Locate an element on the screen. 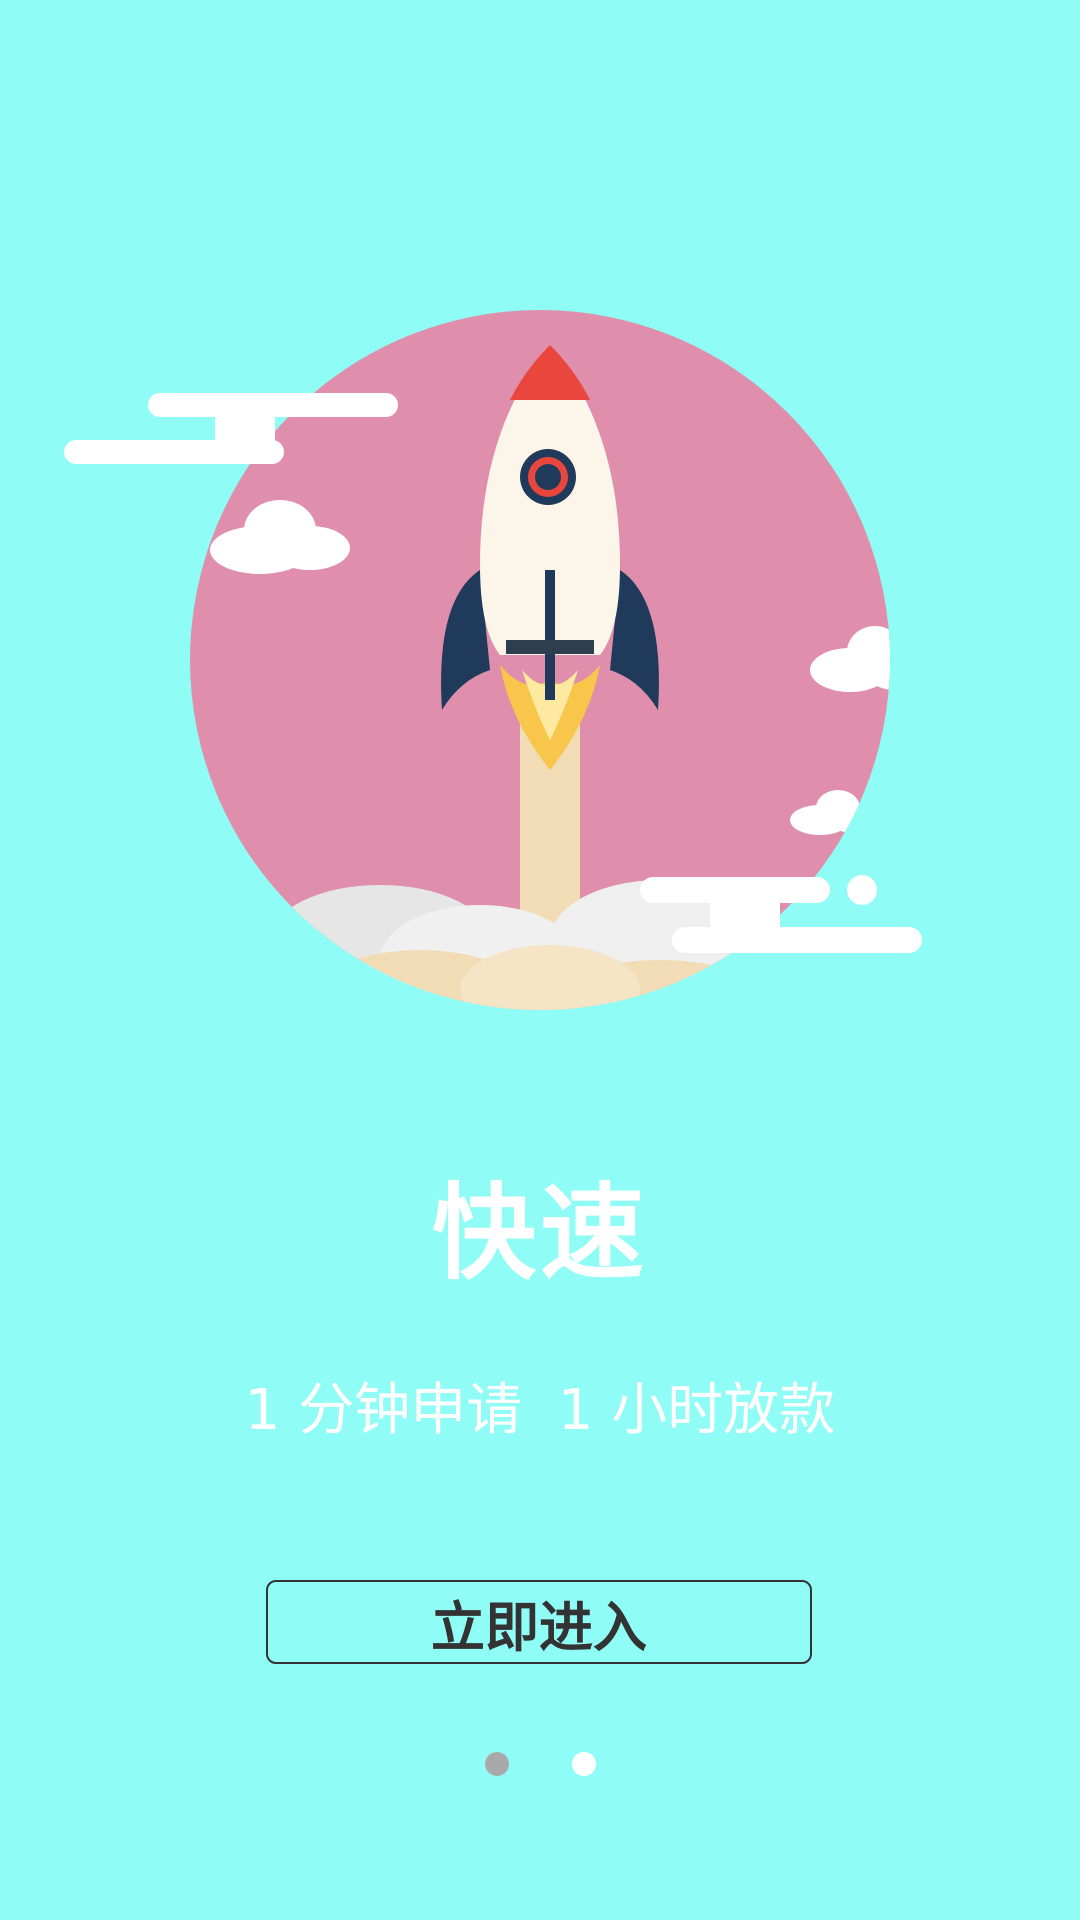 The height and width of the screenshot is (1920, 1080). enter-now-button: 立即进入 is located at coordinates (539, 1622).